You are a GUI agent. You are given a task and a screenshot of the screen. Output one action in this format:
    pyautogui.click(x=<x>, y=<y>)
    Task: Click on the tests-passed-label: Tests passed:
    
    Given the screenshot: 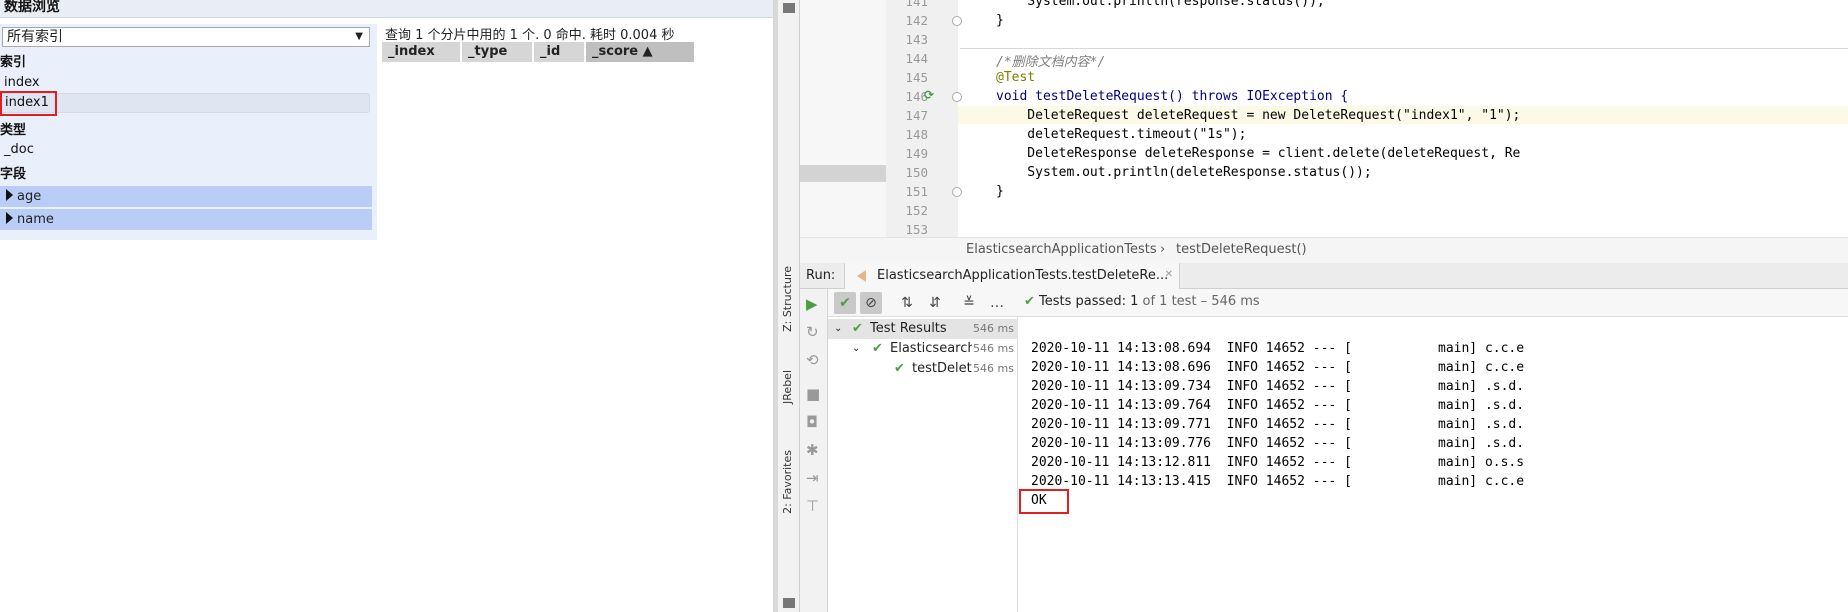 What is the action you would take?
    pyautogui.click(x=1082, y=301)
    